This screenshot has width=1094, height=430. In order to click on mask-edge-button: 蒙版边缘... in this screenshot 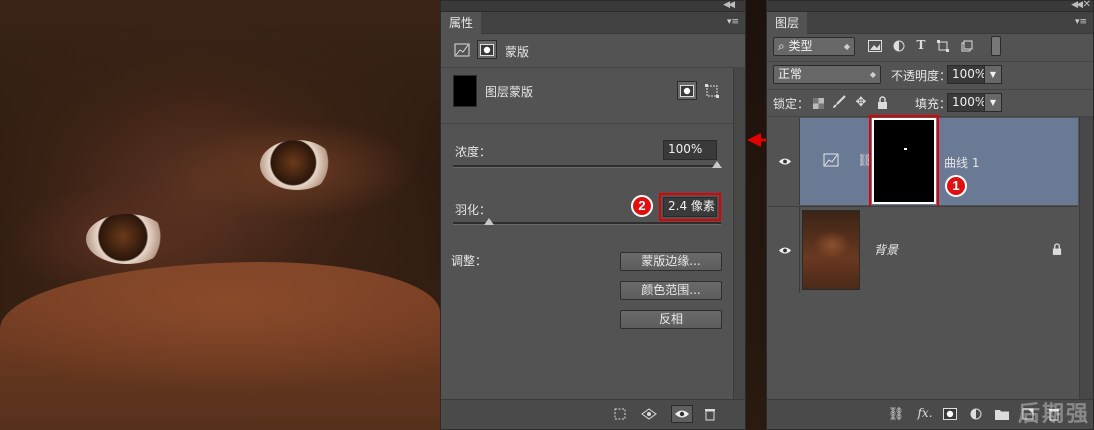, I will do `click(671, 261)`.